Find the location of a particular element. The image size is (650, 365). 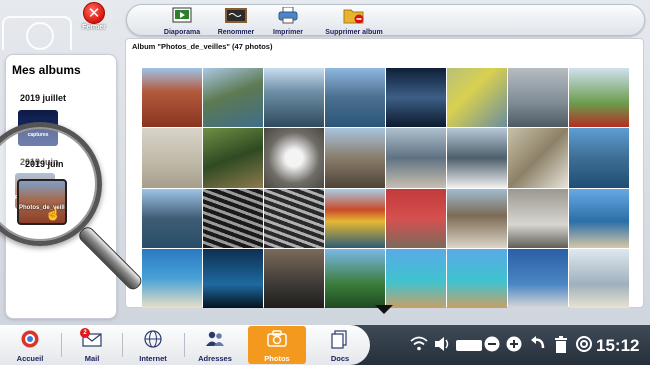

zoom-in-icon is located at coordinates (514, 344).